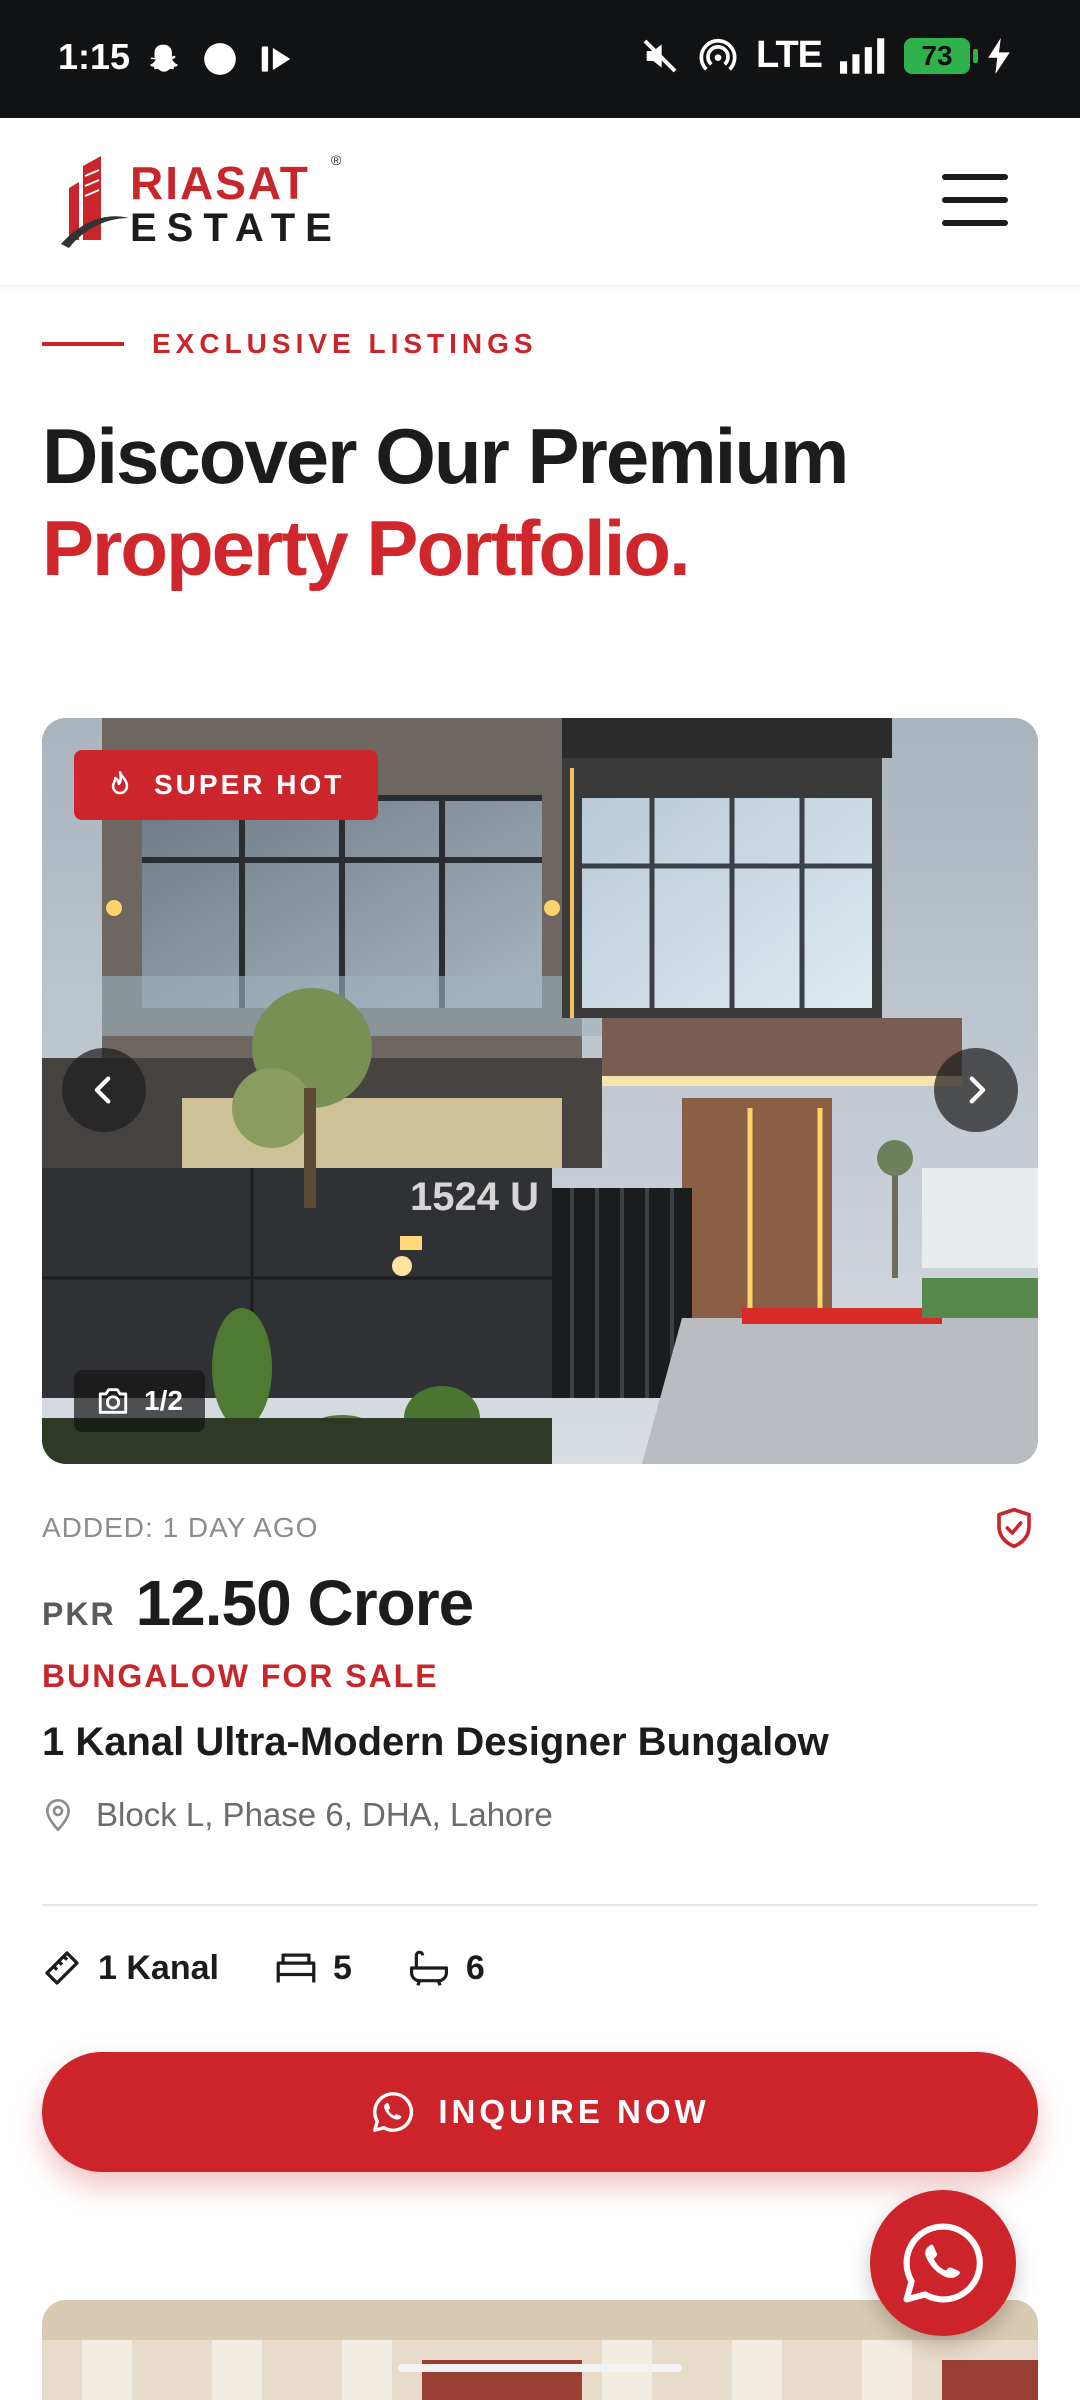 This screenshot has width=1080, height=2400. Describe the element at coordinates (474, 1197) in the screenshot. I see `house-number-plate: 1524 U` at that location.